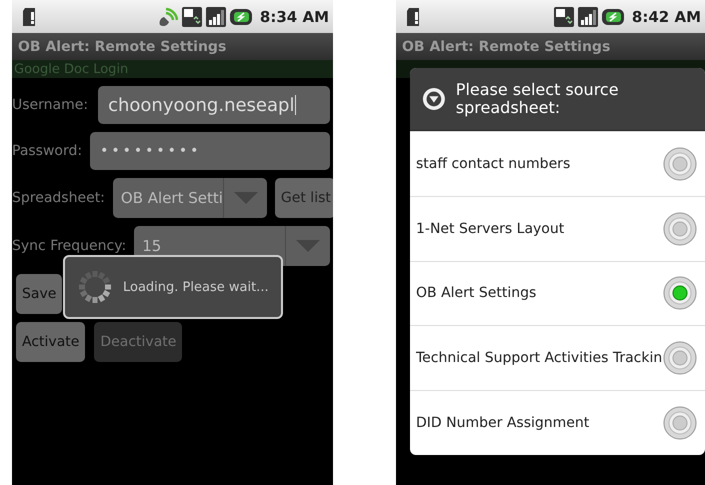  What do you see at coordinates (557, 163) in the screenshot?
I see `spreadsheet-option: staff contact numbers` at bounding box center [557, 163].